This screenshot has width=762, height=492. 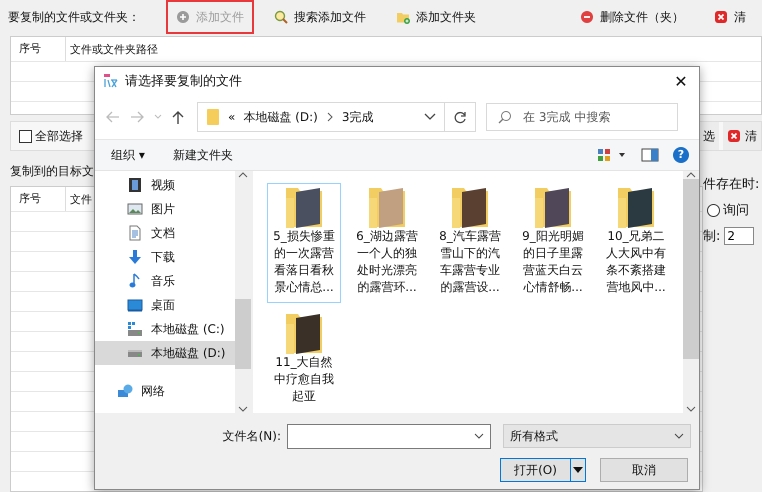 What do you see at coordinates (52, 171) in the screenshot?
I see `section-label: 复制到的目标文` at bounding box center [52, 171].